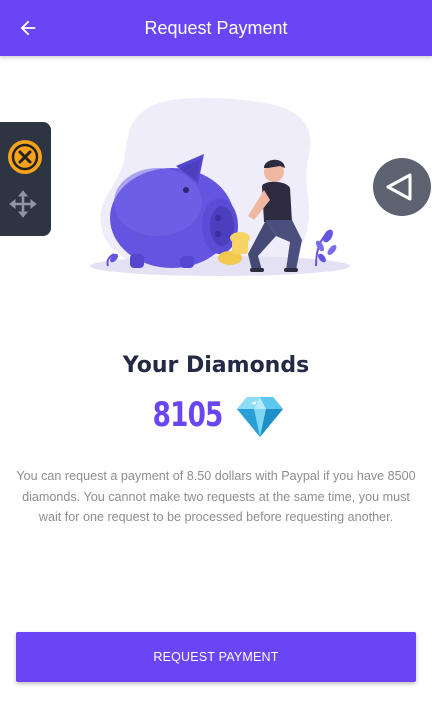 This screenshot has height=720, width=432. I want to click on diamond-count: 8105, so click(188, 415).